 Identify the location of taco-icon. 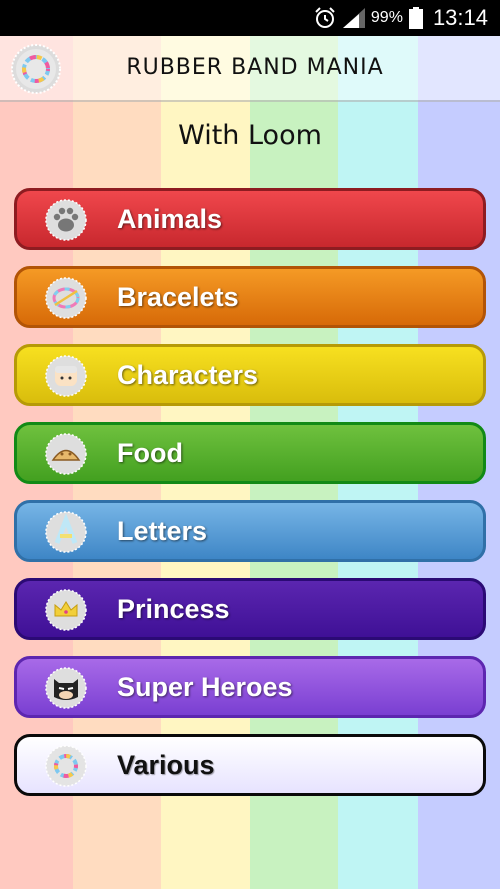
(66, 454).